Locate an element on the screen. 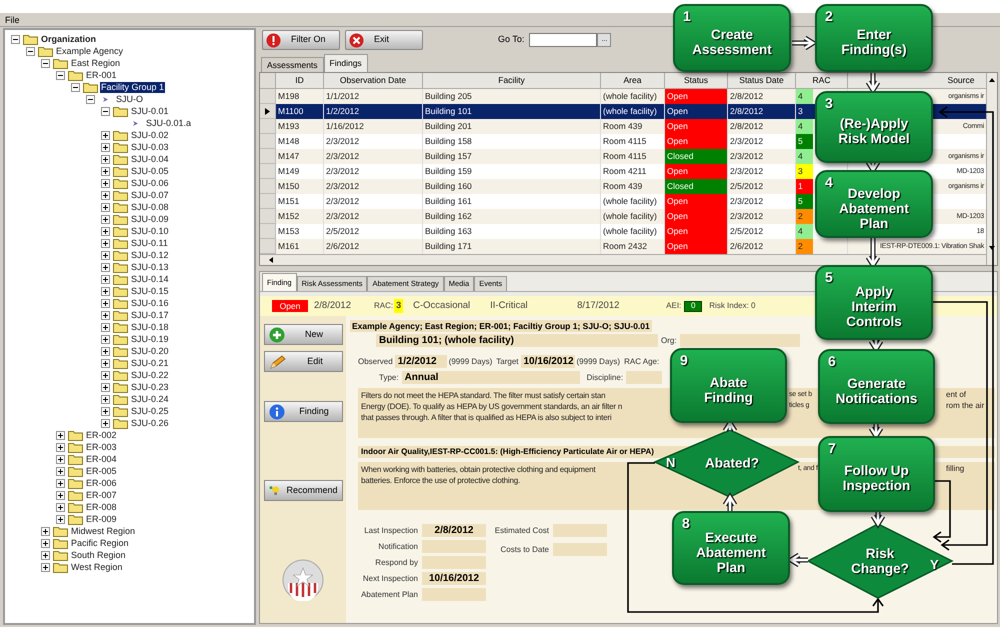  tree-item: SJU-0.08 is located at coordinates (150, 207).